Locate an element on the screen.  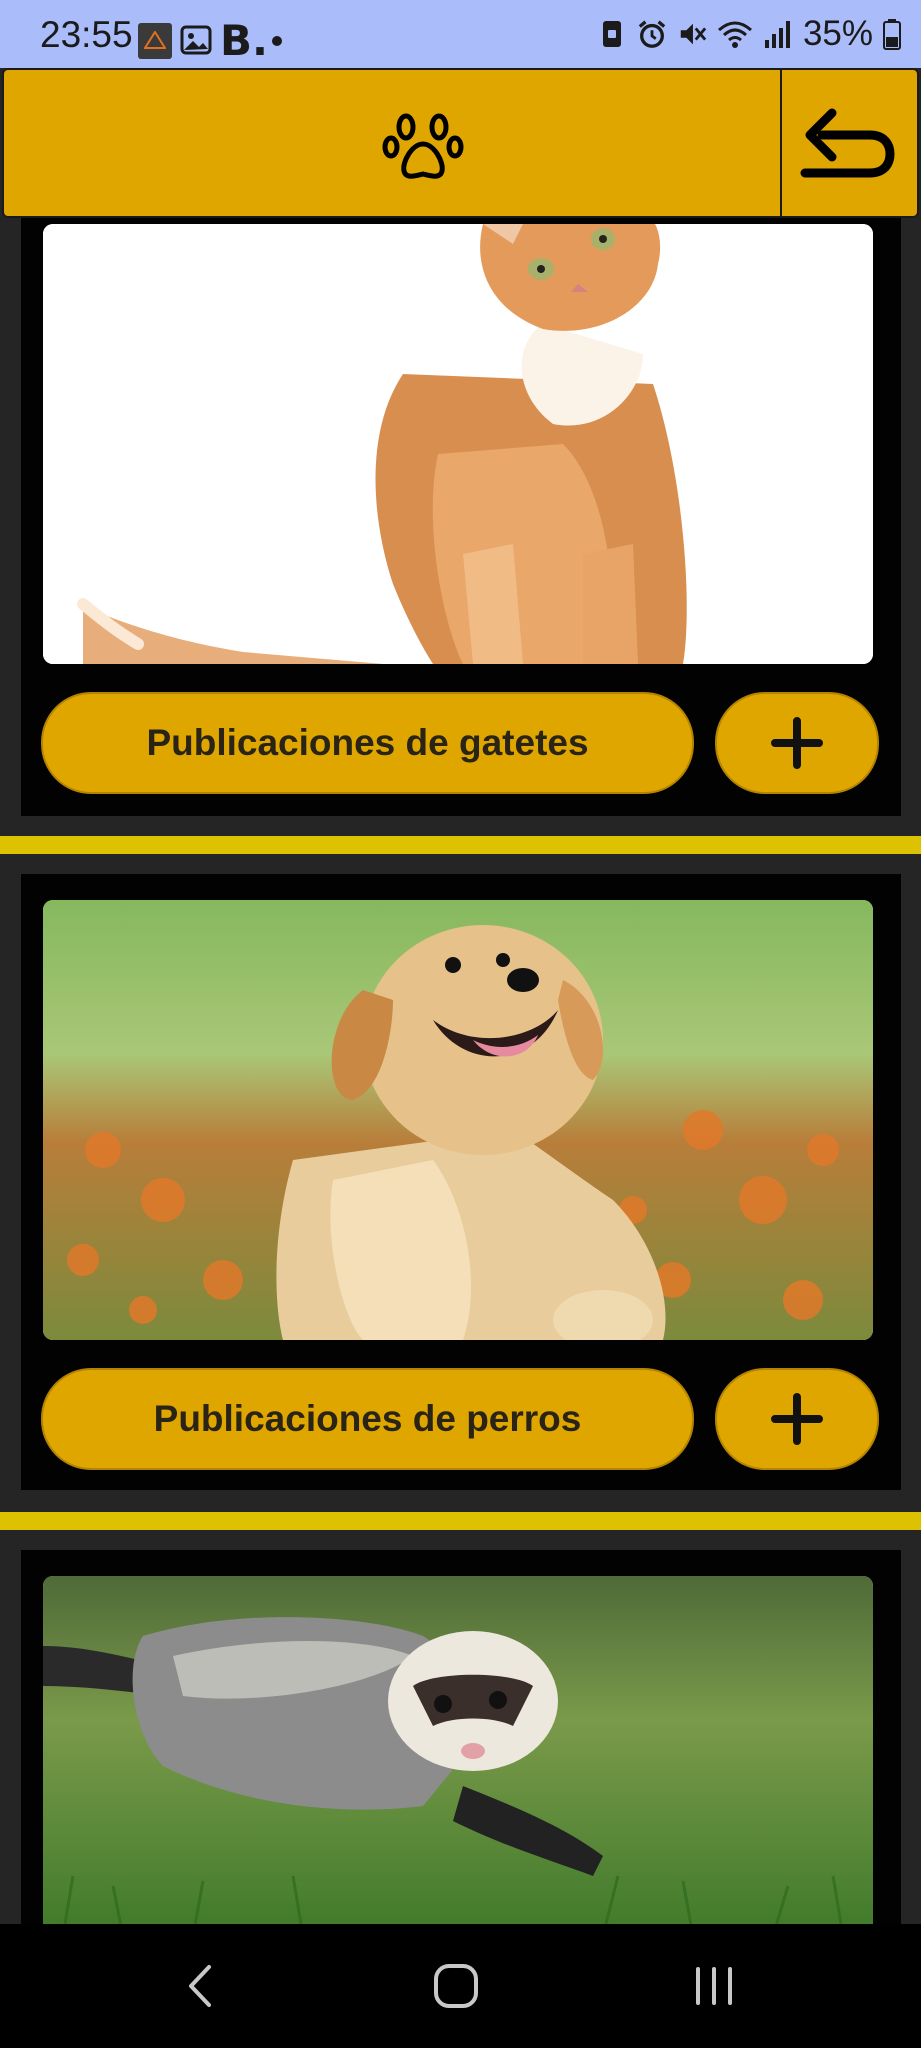
home-icon is located at coordinates (456, 1986).